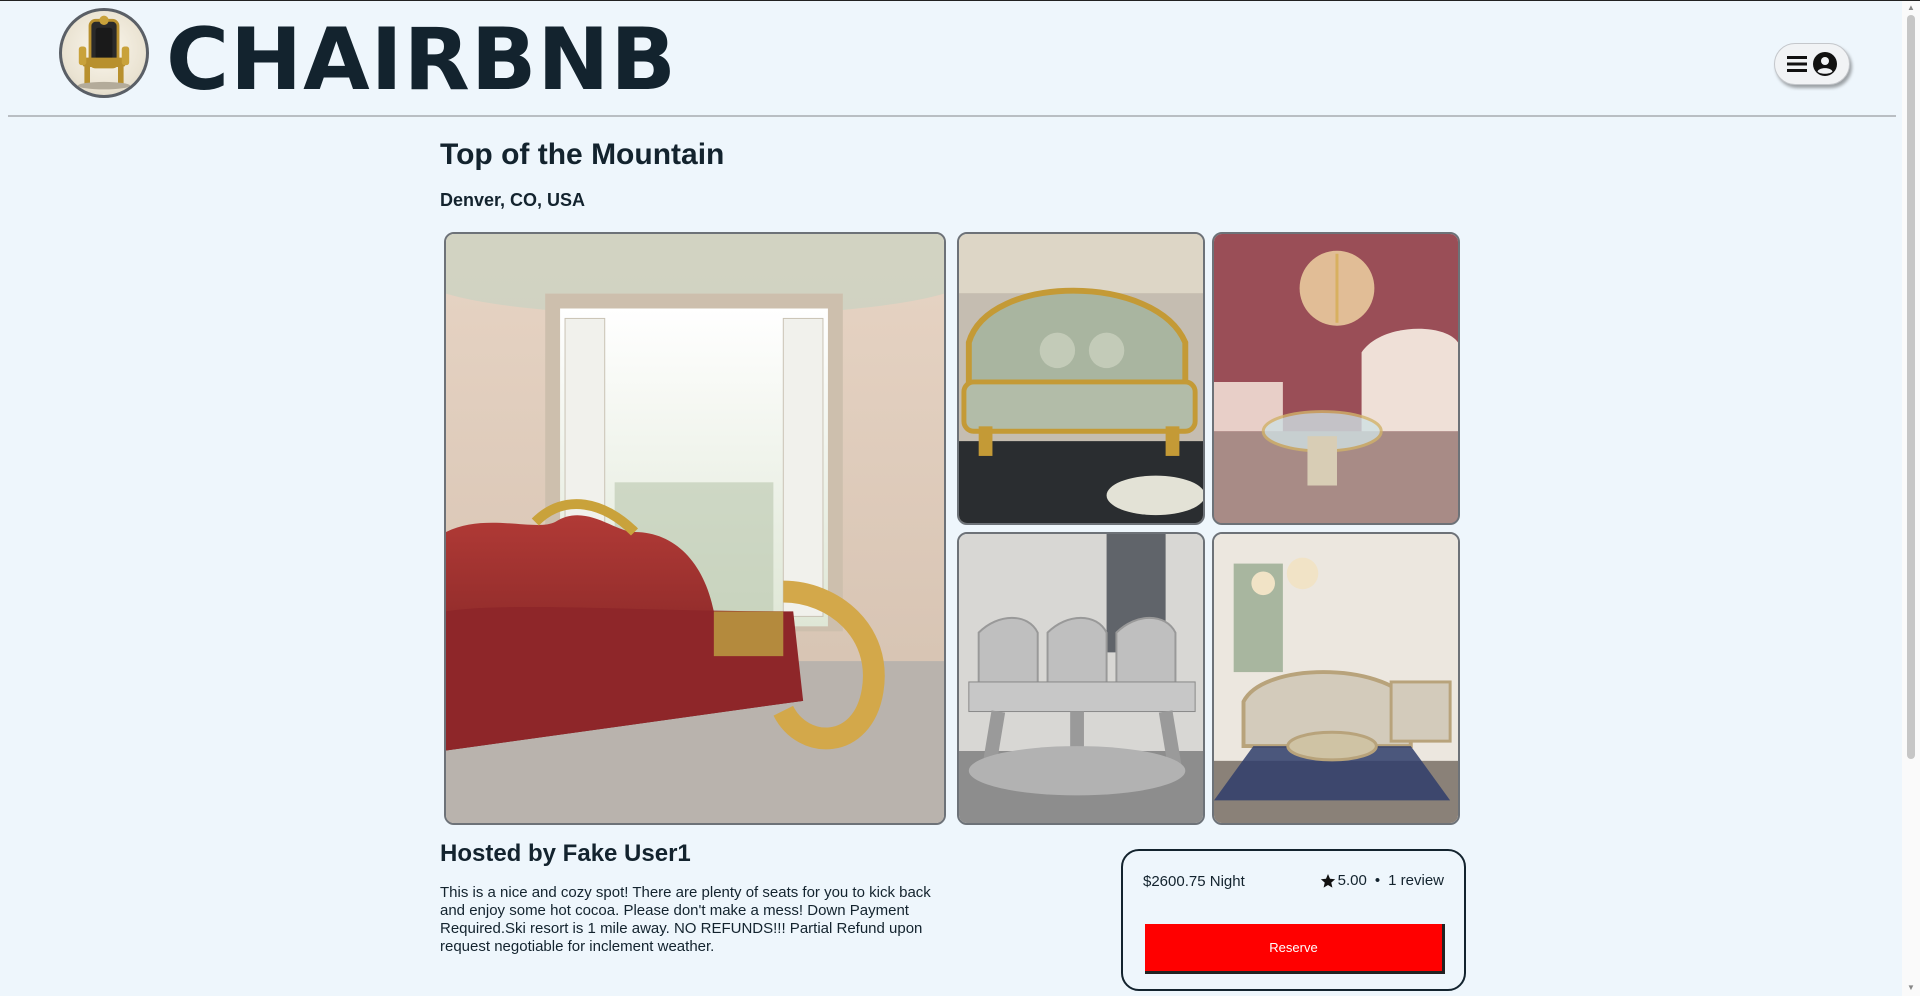 The image size is (1920, 996). What do you see at coordinates (1911, 387) in the screenshot?
I see `scroll-thumb` at bounding box center [1911, 387].